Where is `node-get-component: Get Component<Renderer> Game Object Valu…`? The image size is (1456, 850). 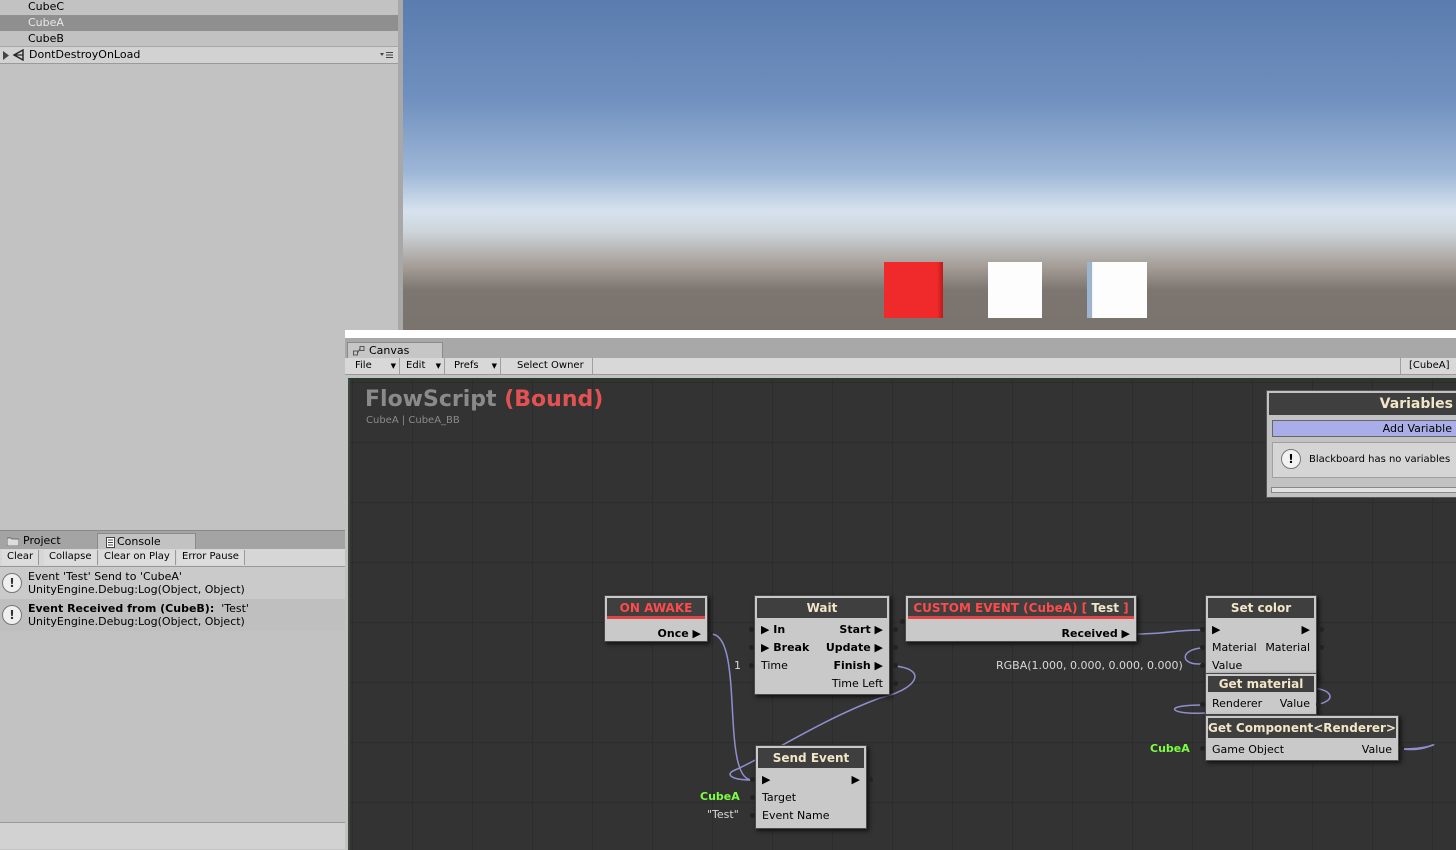 node-get-component: Get Component<Renderer> Game Object Valu… is located at coordinates (1302, 738).